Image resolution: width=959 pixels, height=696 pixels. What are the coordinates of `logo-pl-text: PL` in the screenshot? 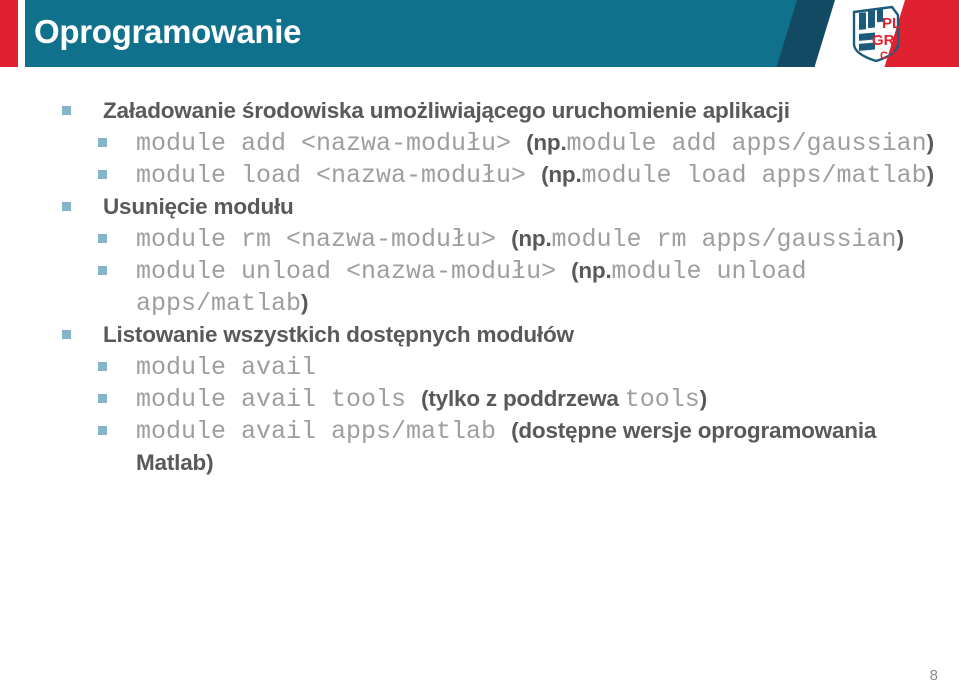 It's located at (891, 23).